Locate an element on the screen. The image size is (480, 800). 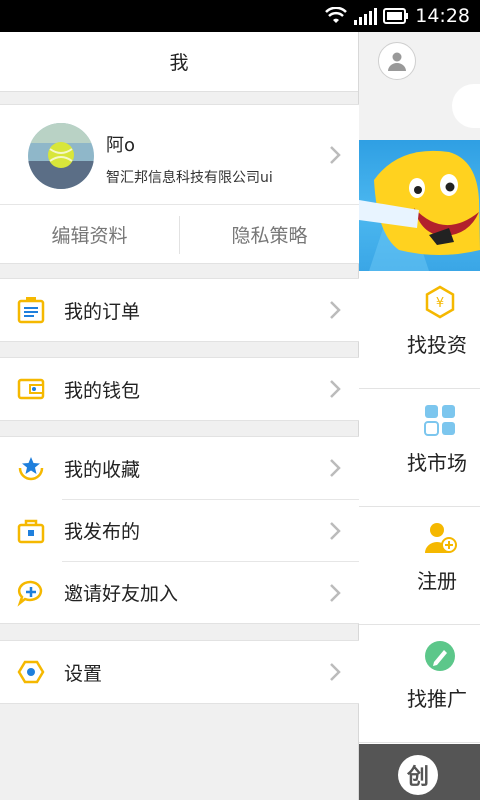
bottom-bar: 创 is located at coordinates (419, 772).